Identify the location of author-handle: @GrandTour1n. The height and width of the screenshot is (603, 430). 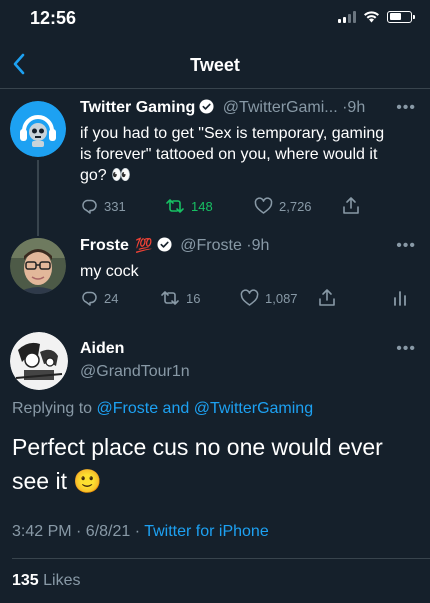
(135, 372).